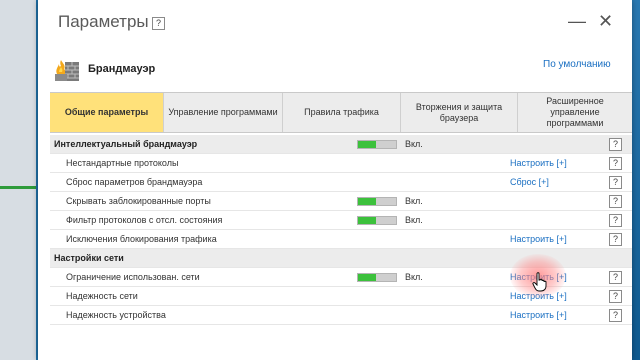  What do you see at coordinates (459, 112) in the screenshot?
I see `tab-intrusion-browser: Вторжения и защита браузера` at bounding box center [459, 112].